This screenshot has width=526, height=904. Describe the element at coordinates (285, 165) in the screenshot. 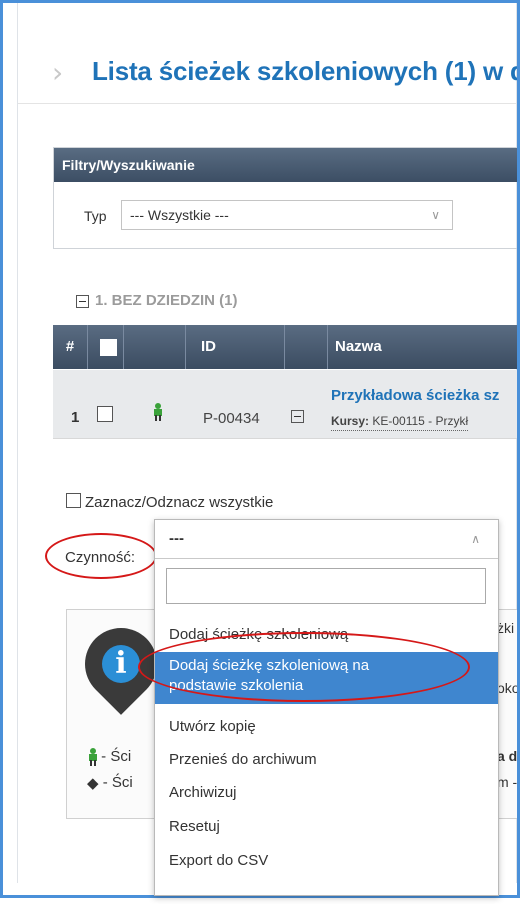

I see `filters-heading: Filtry/Wyszukiwanie` at that location.